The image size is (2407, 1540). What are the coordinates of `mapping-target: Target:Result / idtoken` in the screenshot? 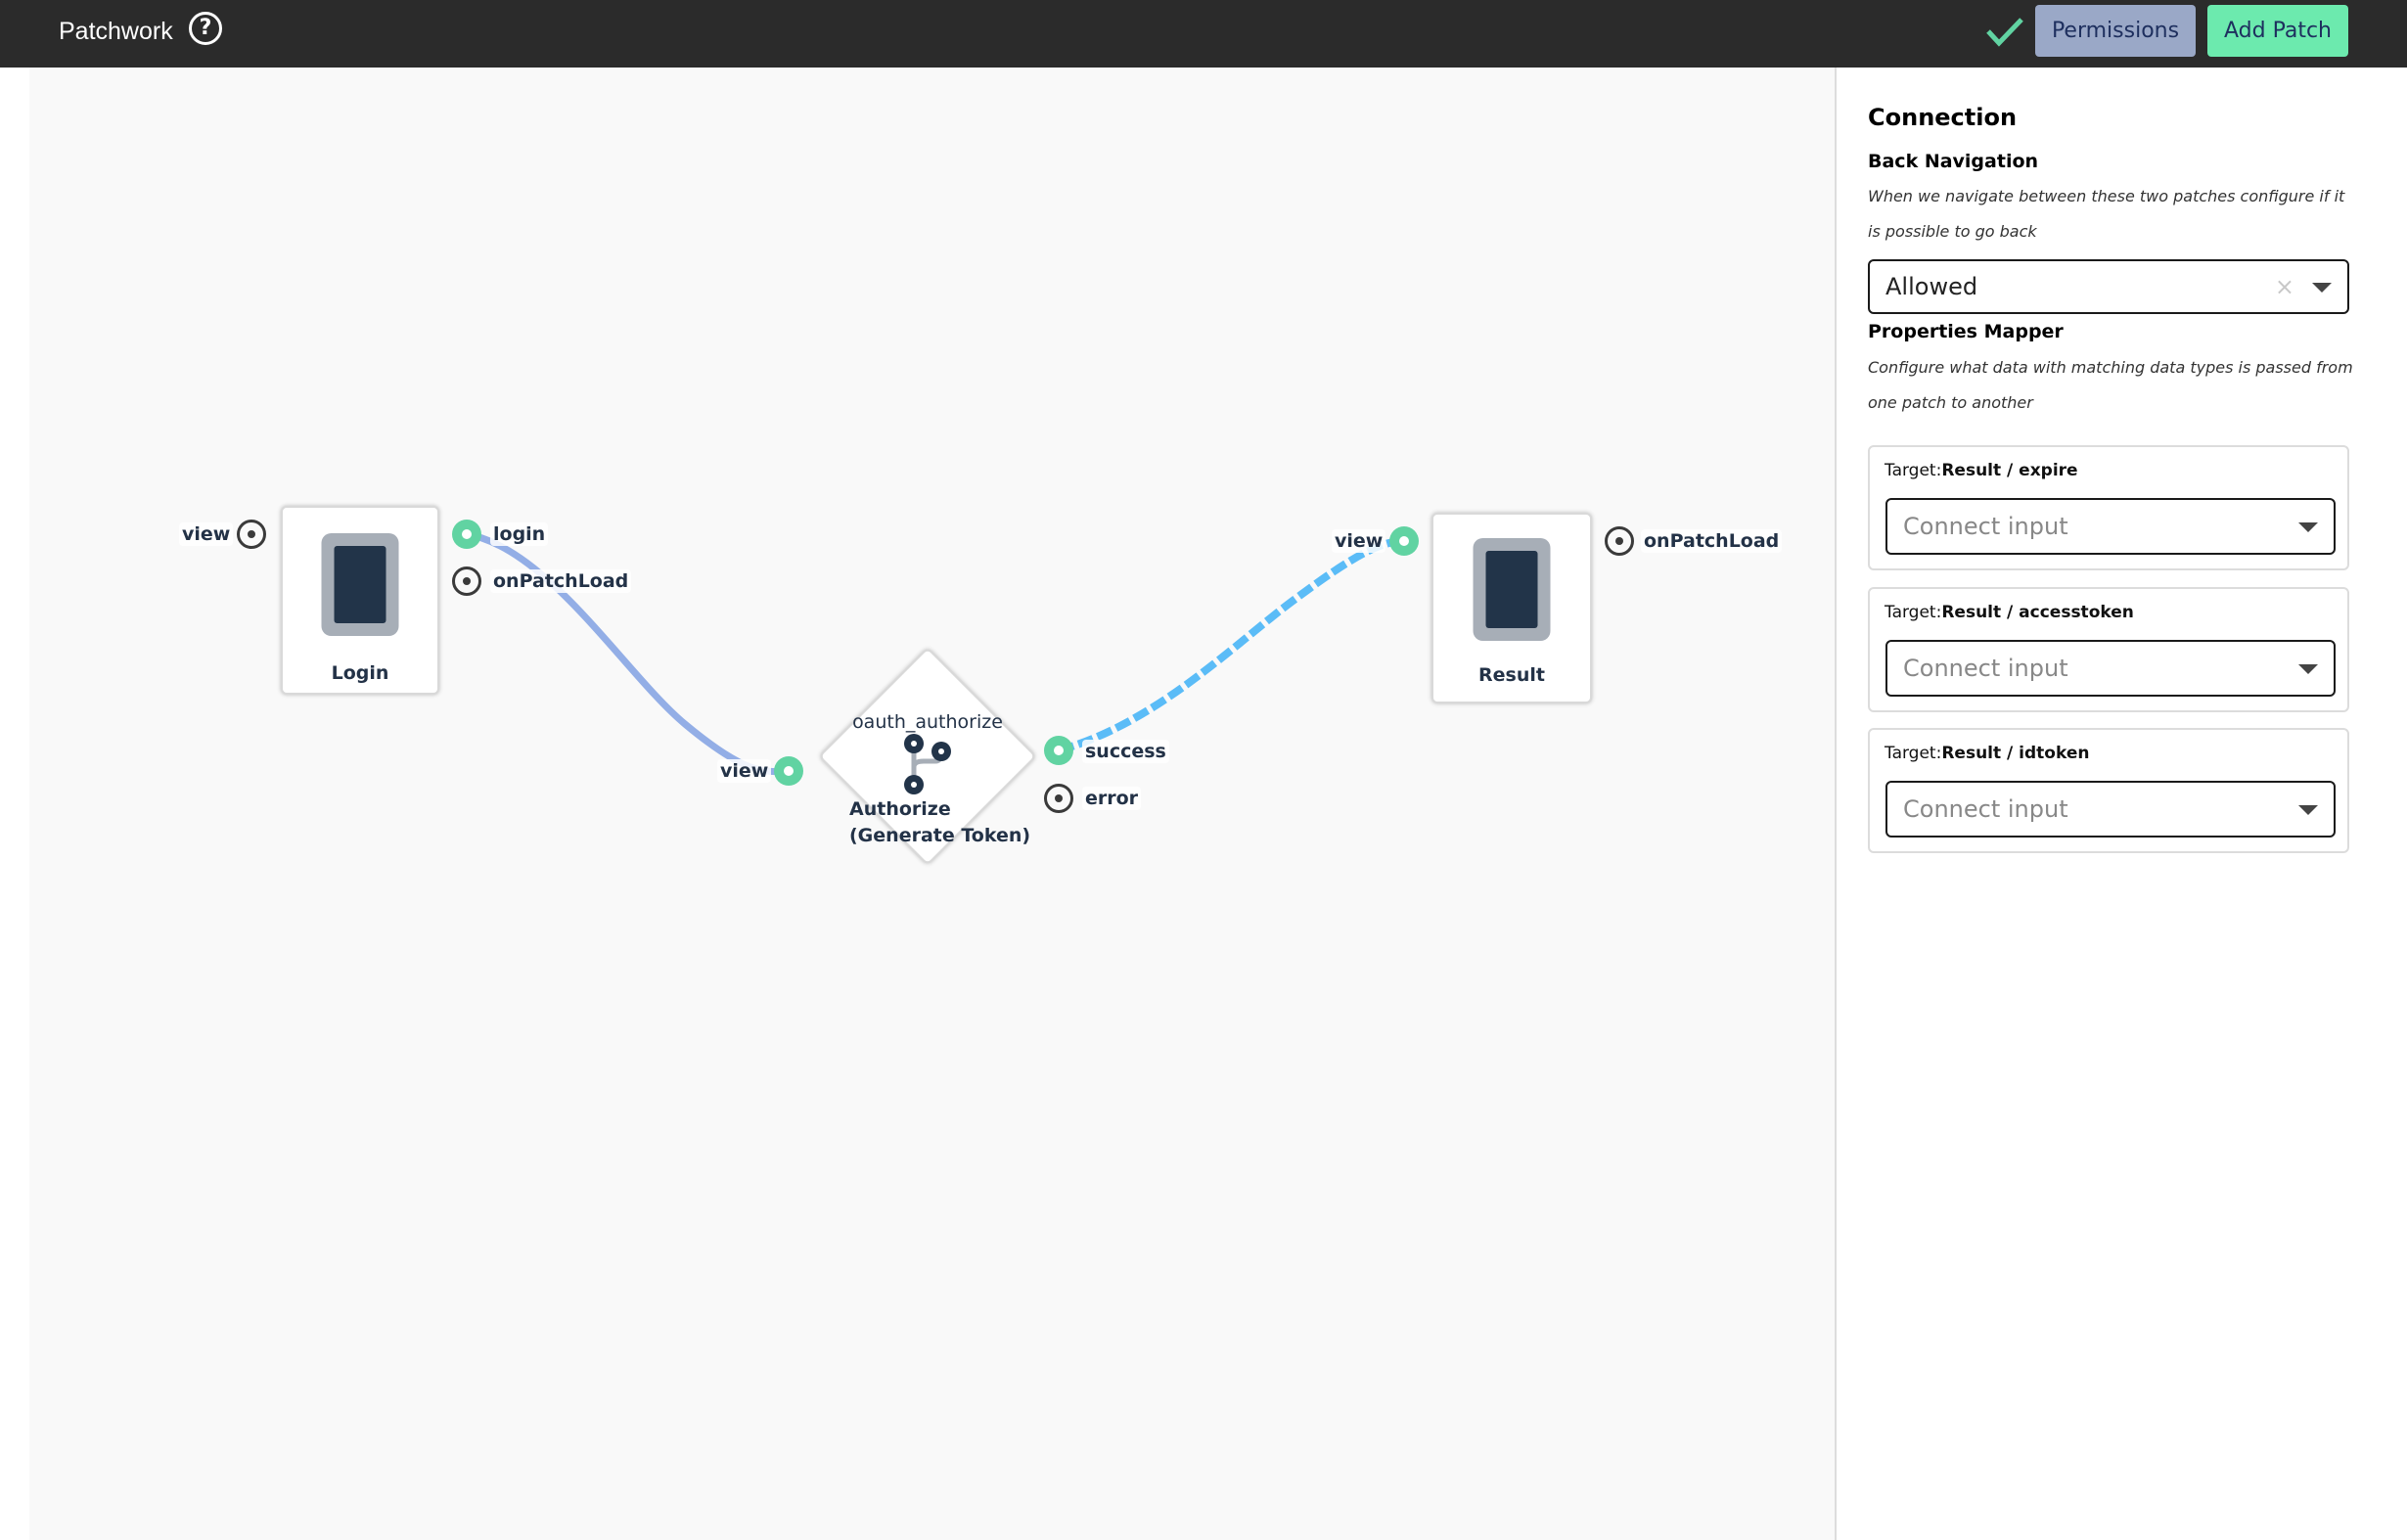 It's located at (1987, 754).